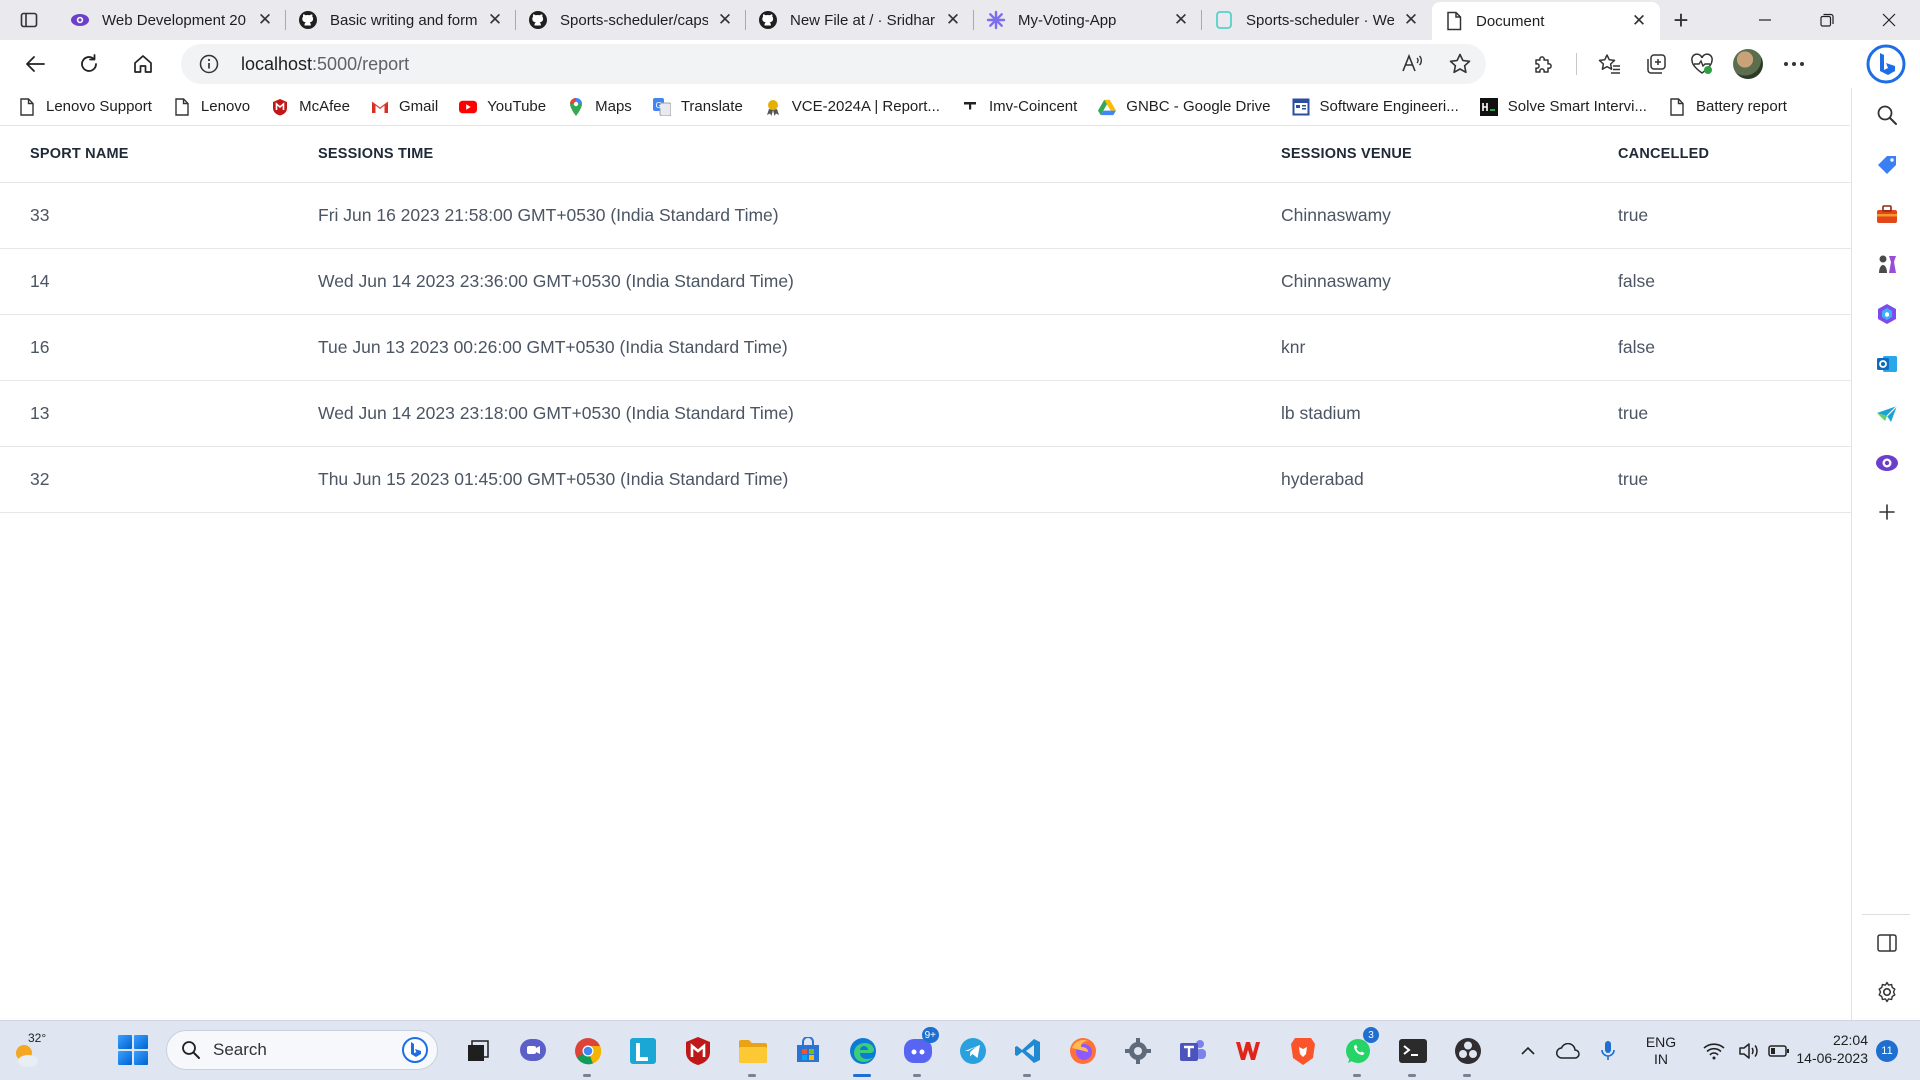  Describe the element at coordinates (1824, 1049) in the screenshot. I see `clock: 22:04 14-06-2023` at that location.